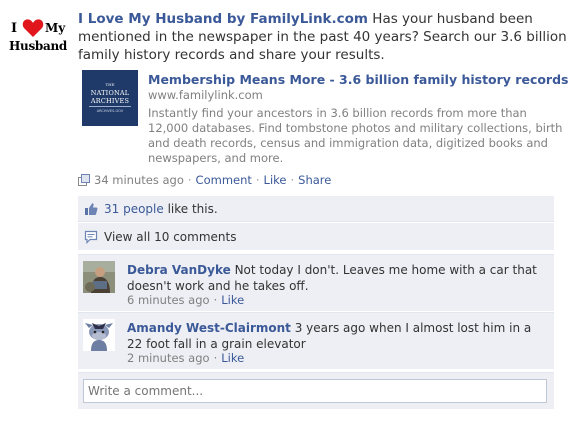  What do you see at coordinates (192, 209) in the screenshot?
I see `likes-suffix: like this.` at bounding box center [192, 209].